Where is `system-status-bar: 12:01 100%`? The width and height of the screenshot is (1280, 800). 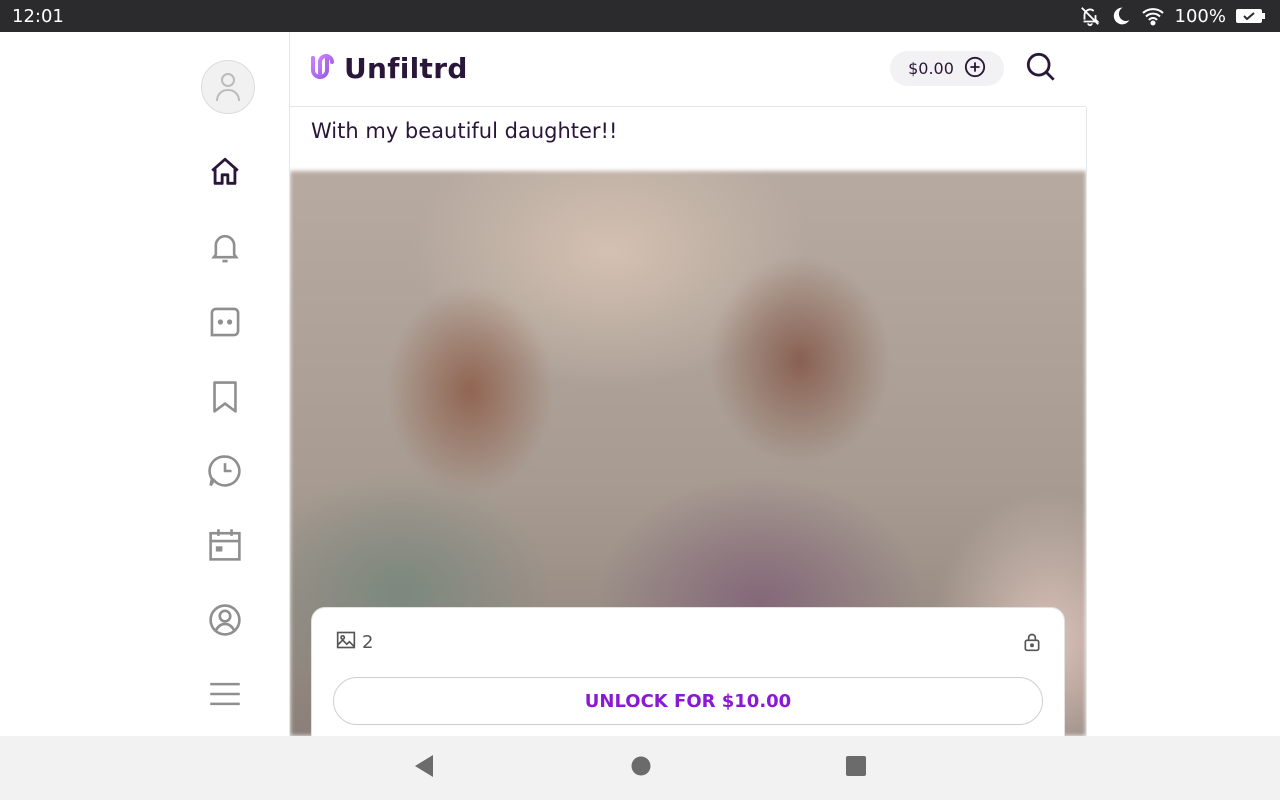 system-status-bar: 12:01 100% is located at coordinates (640, 16).